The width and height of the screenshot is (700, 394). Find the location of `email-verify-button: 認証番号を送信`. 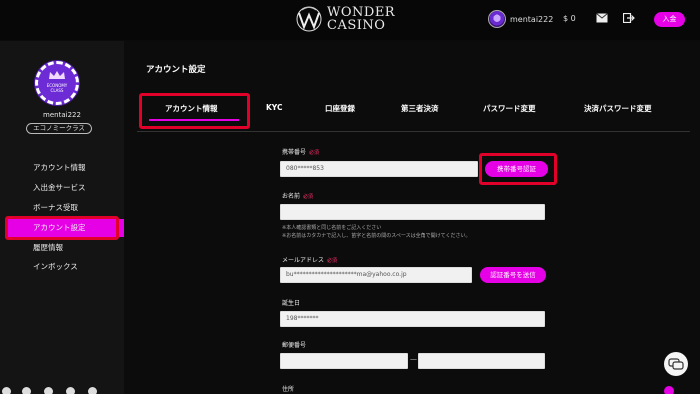

email-verify-button: 認証番号を送信 is located at coordinates (513, 275).